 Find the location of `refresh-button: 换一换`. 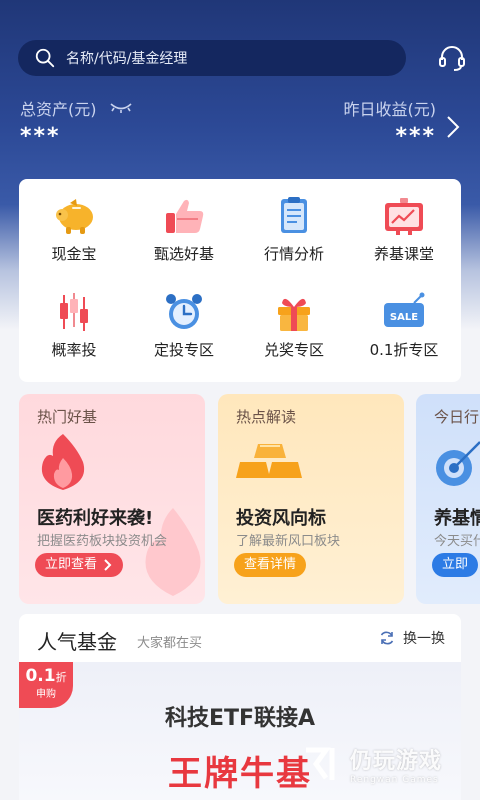

refresh-button: 换一换 is located at coordinates (412, 638).